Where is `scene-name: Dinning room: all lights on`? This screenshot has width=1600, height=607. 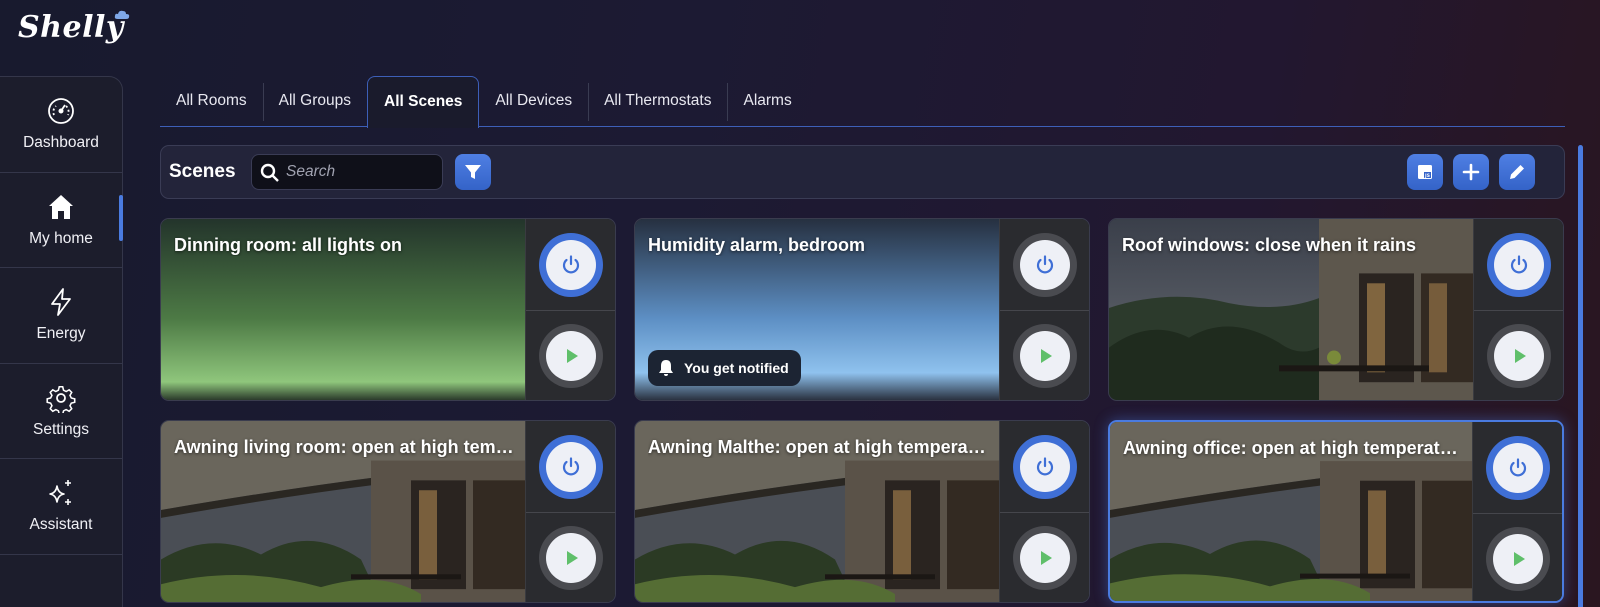
scene-name: Dinning room: all lights on is located at coordinates (288, 245).